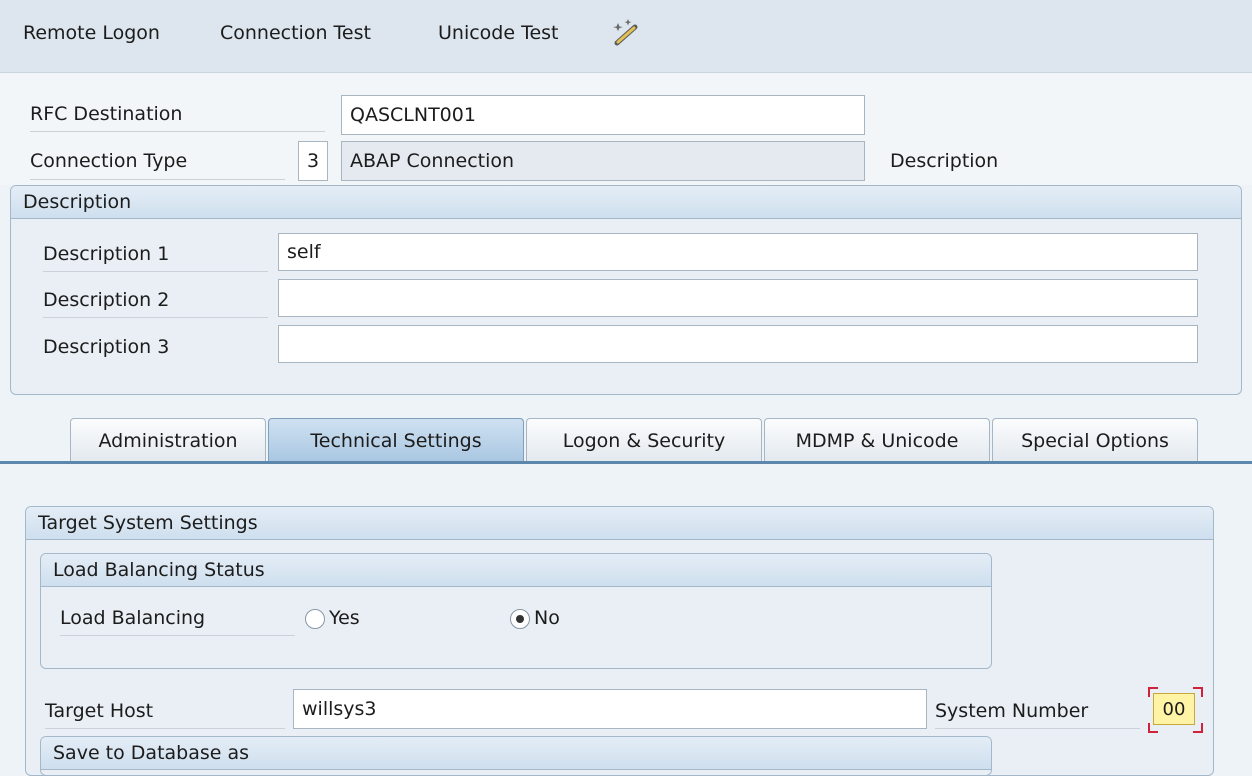  Describe the element at coordinates (432, 161) in the screenshot. I see `connection-type-text: ABAP Connection` at that location.